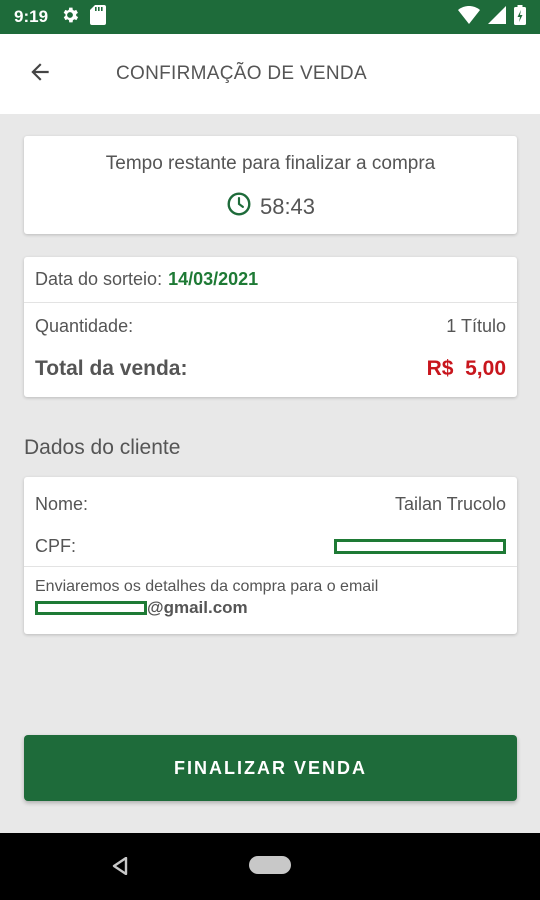 This screenshot has height=900, width=540. What do you see at coordinates (31, 16) in the screenshot?
I see `status-time: 9:19` at bounding box center [31, 16].